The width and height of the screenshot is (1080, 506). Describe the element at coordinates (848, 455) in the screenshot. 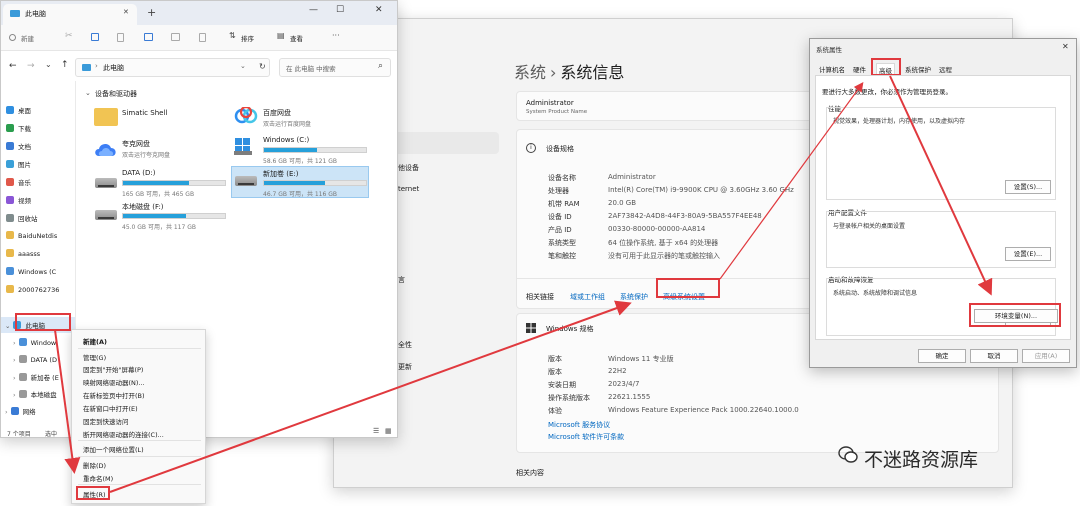

I see `wechat-icon` at that location.